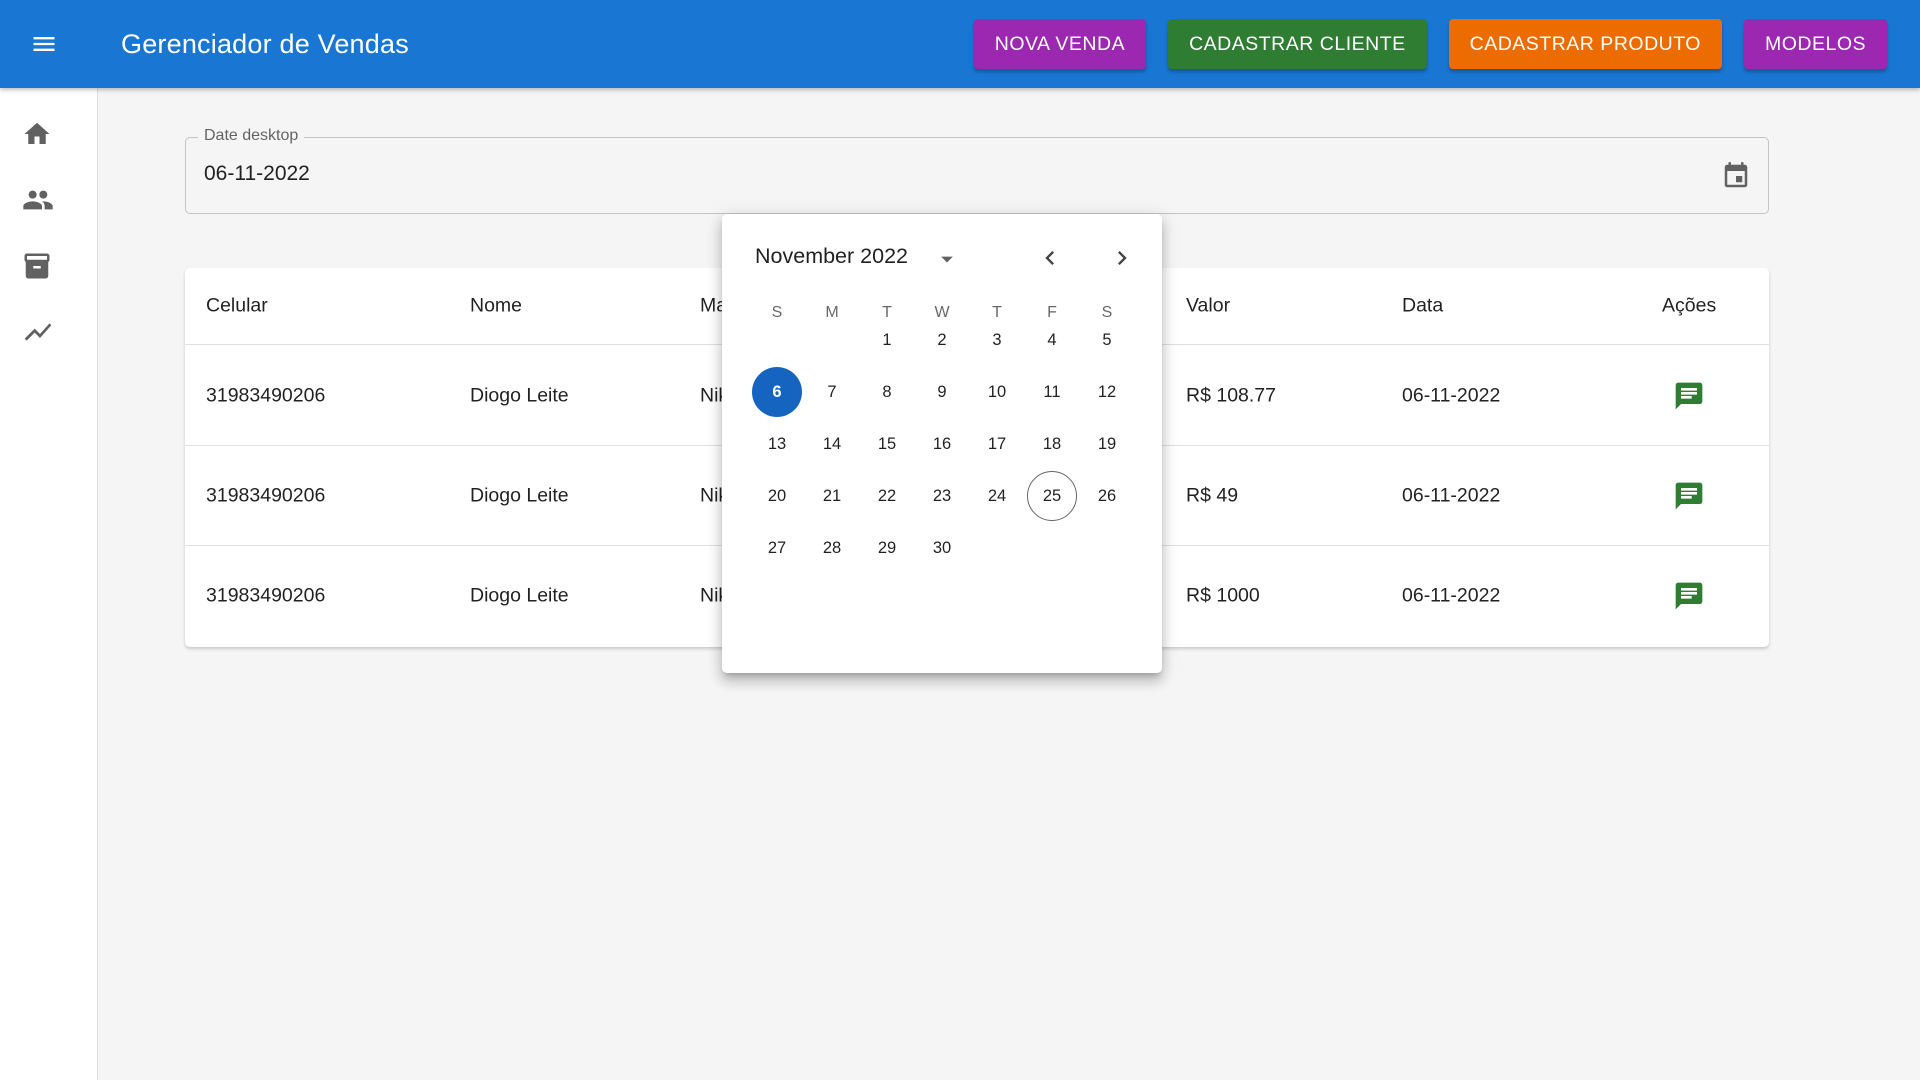  I want to click on calendar-day: 5, so click(1107, 340).